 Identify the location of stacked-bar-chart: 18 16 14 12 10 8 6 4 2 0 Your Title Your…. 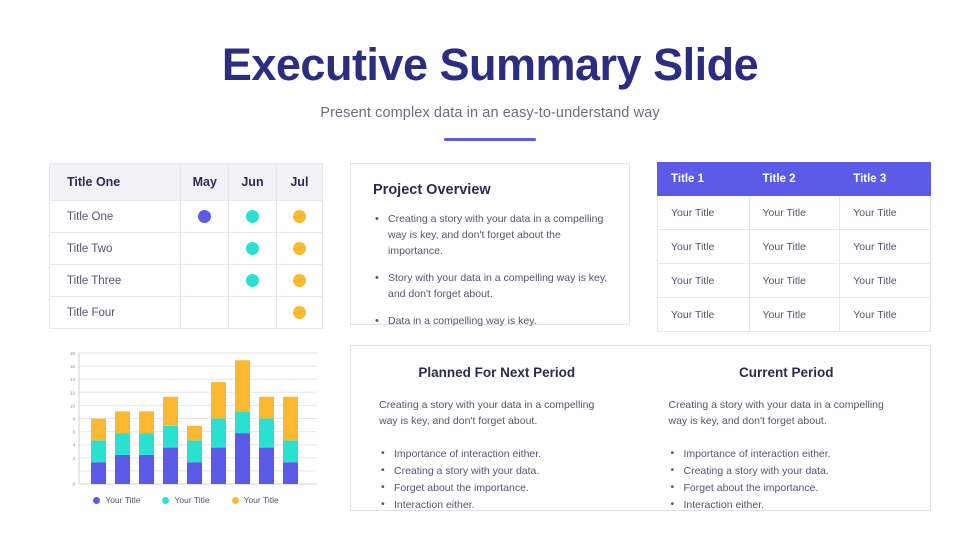
(186, 430).